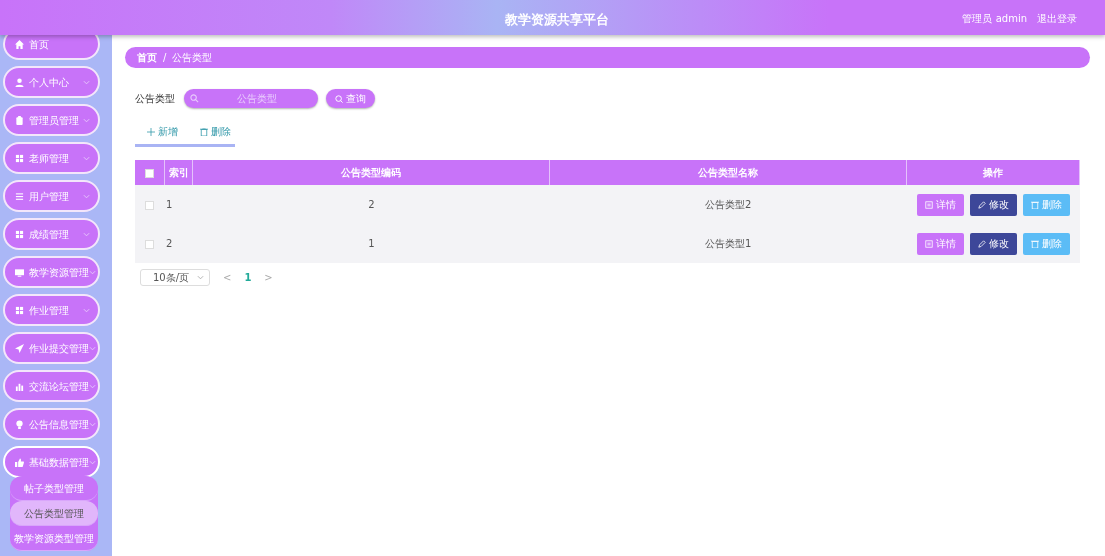 Image resolution: width=1105 pixels, height=556 pixels. I want to click on submenu-item: 教学资源类型管理, so click(54, 538).